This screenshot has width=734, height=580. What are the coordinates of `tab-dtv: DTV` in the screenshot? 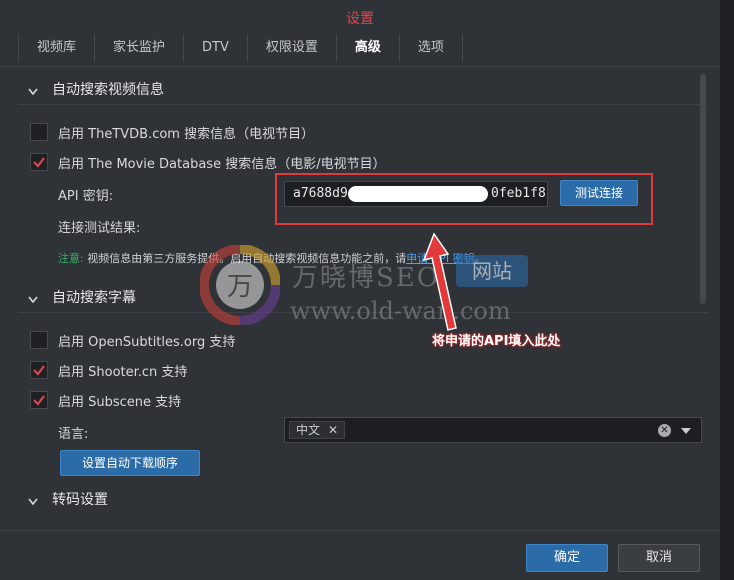 It's located at (216, 48).